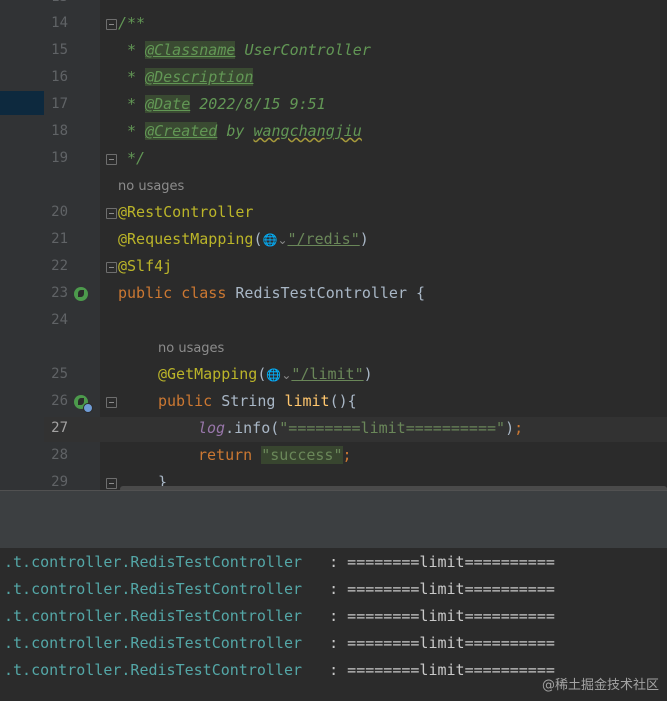  Describe the element at coordinates (262, 104) in the screenshot. I see `javadoc-text: 2022/8/15 9:51` at that location.